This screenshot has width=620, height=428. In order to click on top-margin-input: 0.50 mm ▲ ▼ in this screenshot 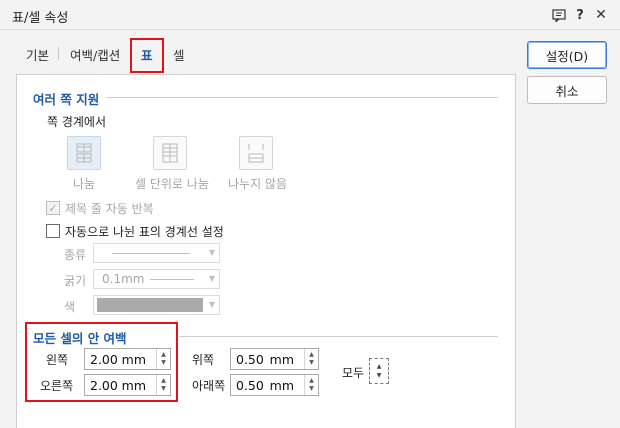, I will do `click(274, 359)`.